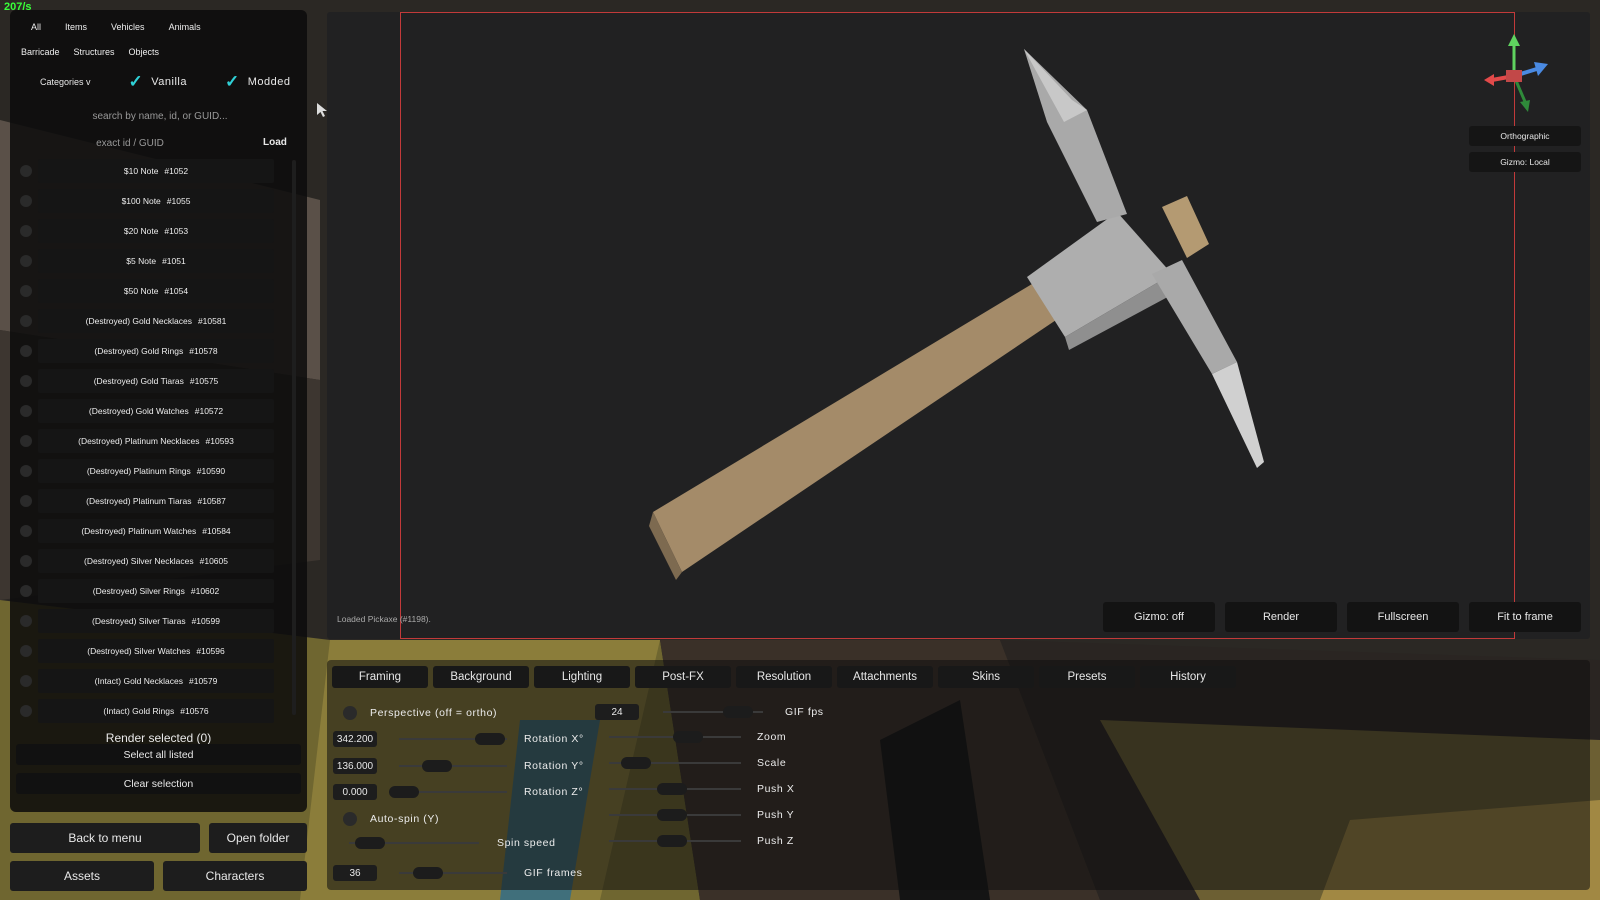 The height and width of the screenshot is (900, 1600). What do you see at coordinates (294, 437) in the screenshot?
I see `asset-list-scrollbar` at bounding box center [294, 437].